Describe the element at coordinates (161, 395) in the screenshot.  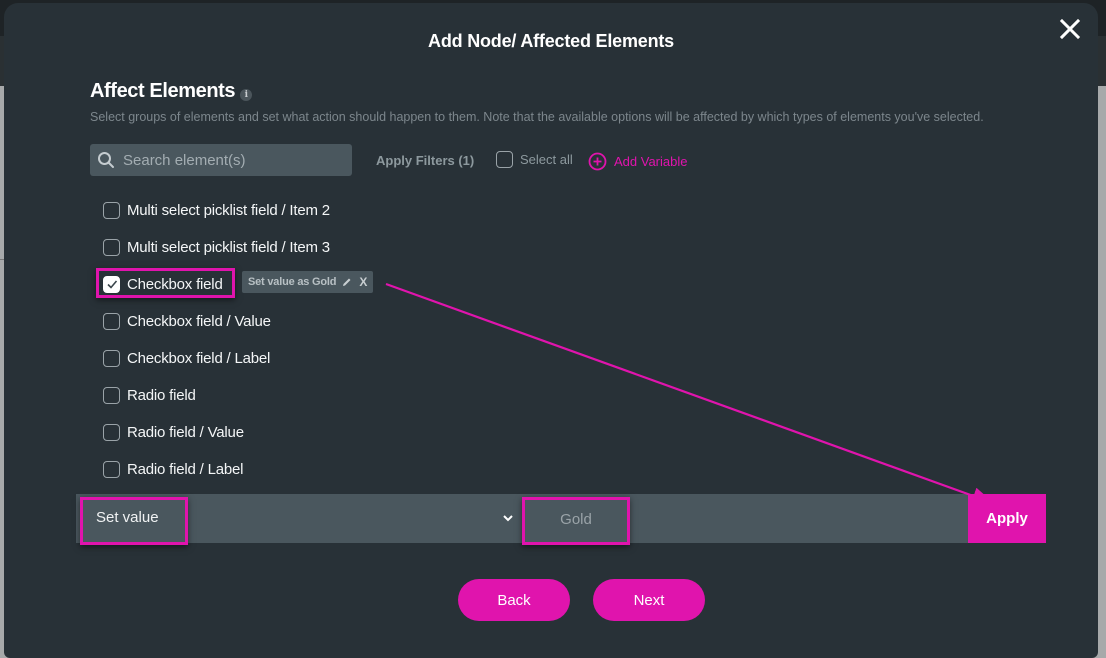
I see `element-label: Radio field` at that location.